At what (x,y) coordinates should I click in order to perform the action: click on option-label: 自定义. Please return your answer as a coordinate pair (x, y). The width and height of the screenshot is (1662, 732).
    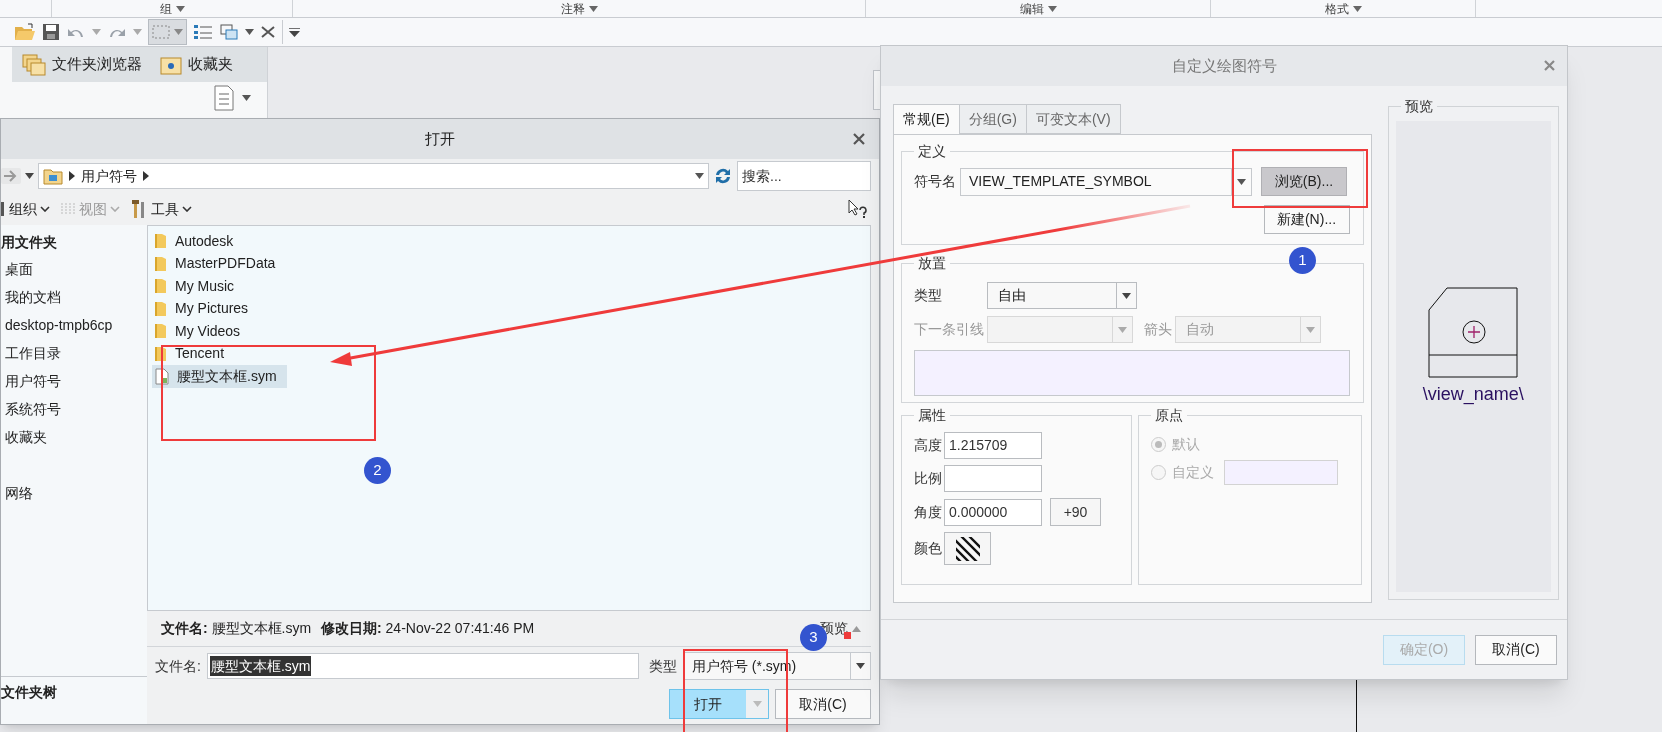
    Looking at the image, I should click on (1193, 472).